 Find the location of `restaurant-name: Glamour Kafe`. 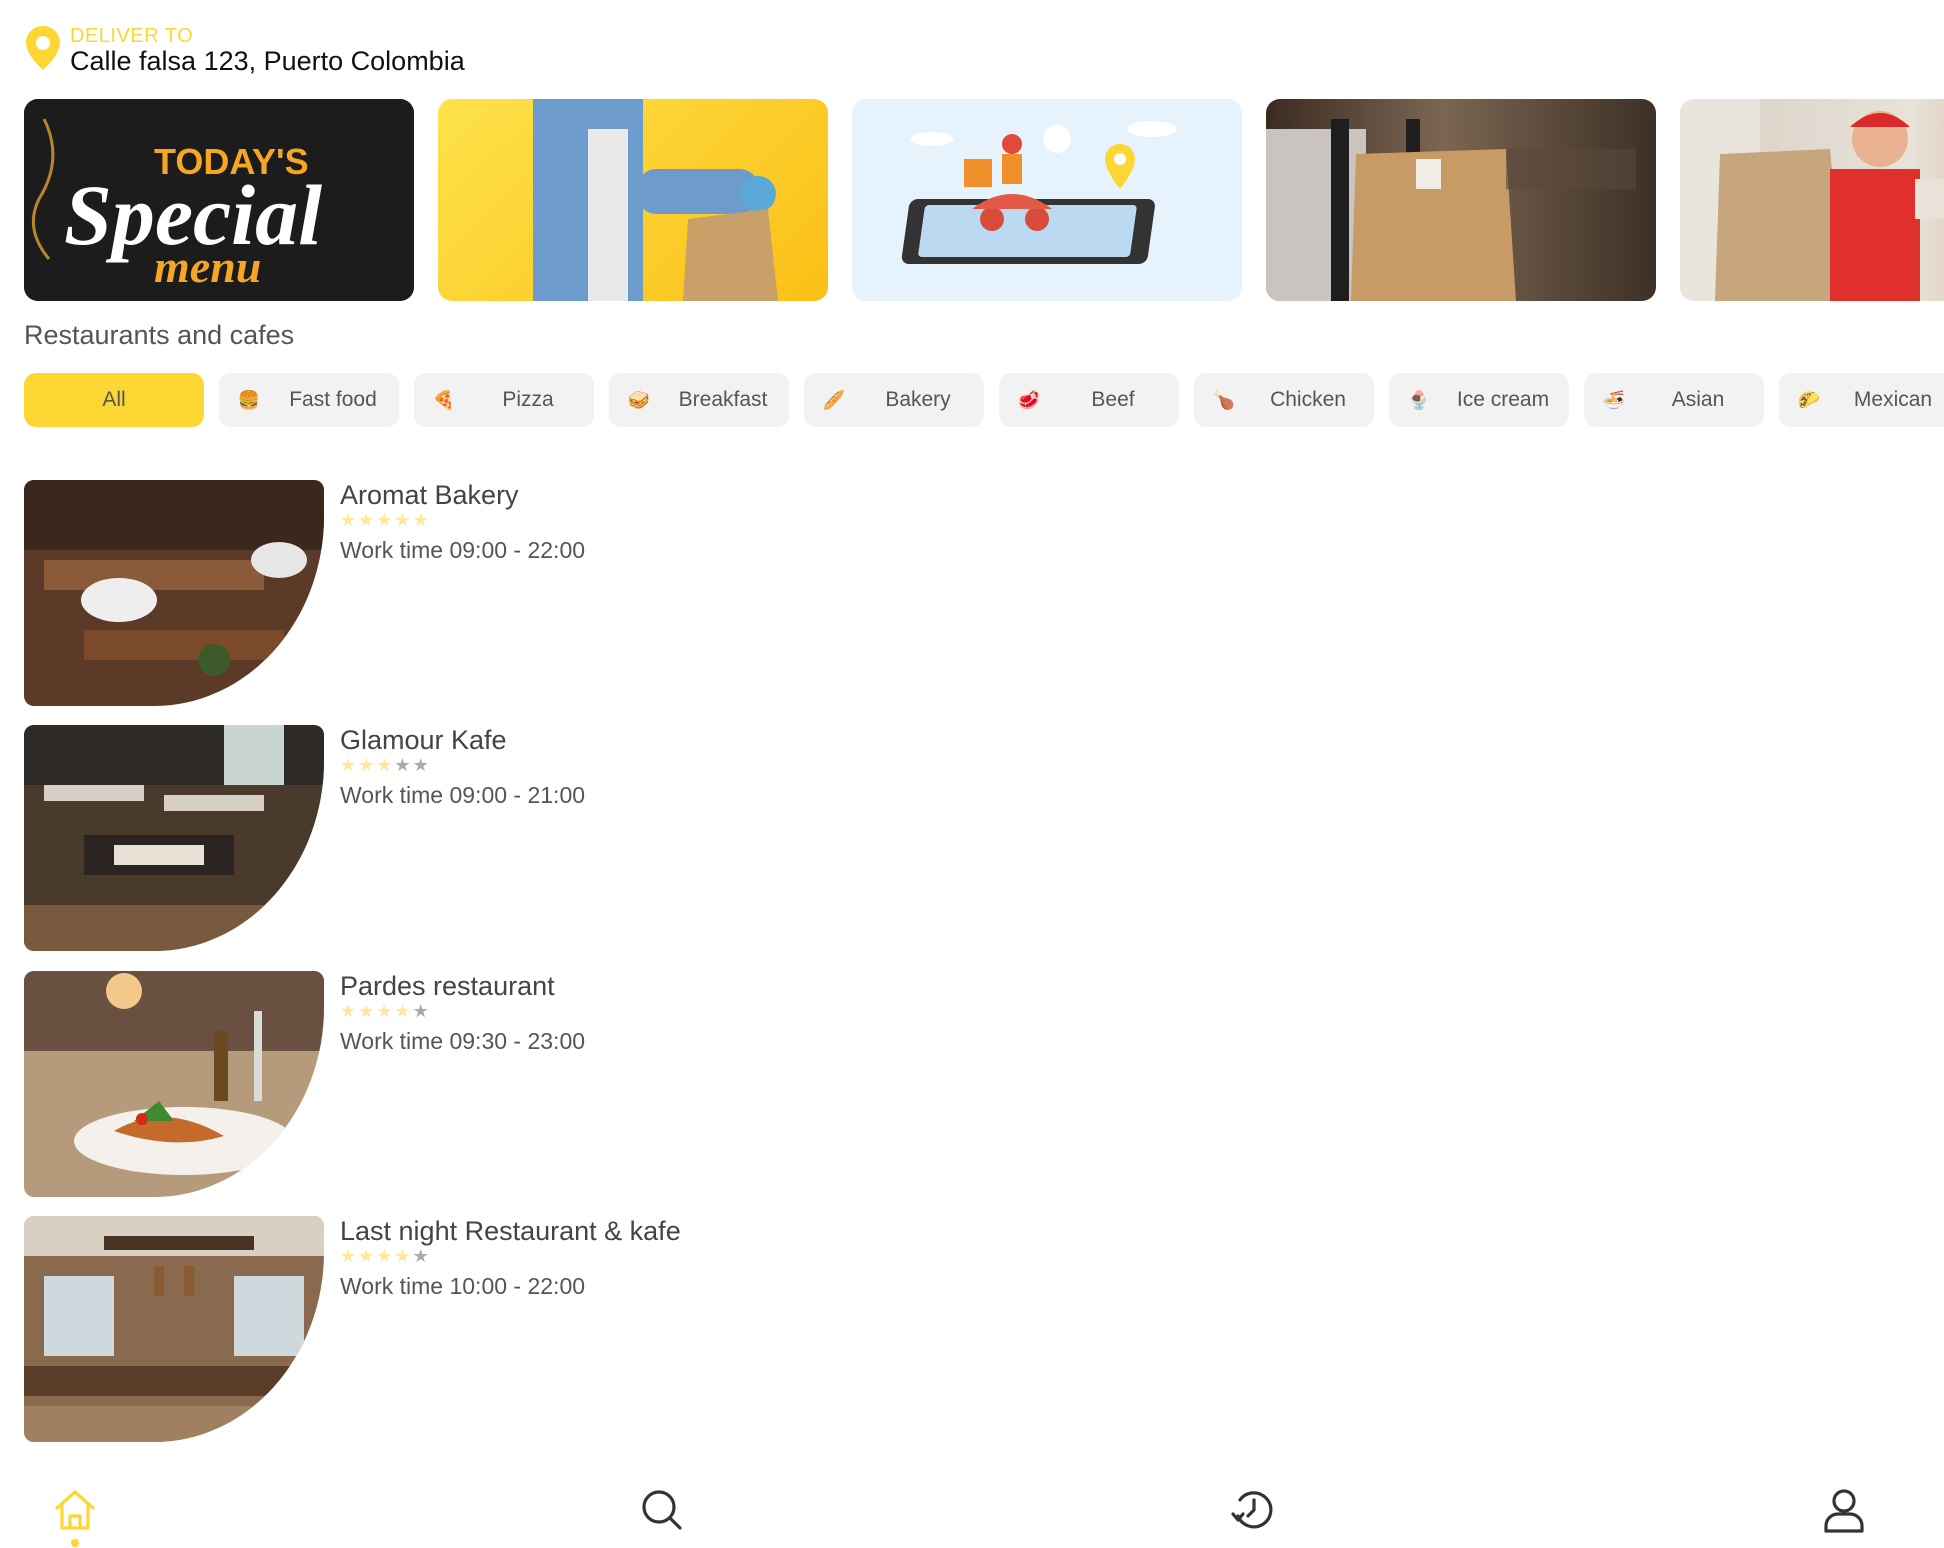

restaurant-name: Glamour Kafe is located at coordinates (423, 740).